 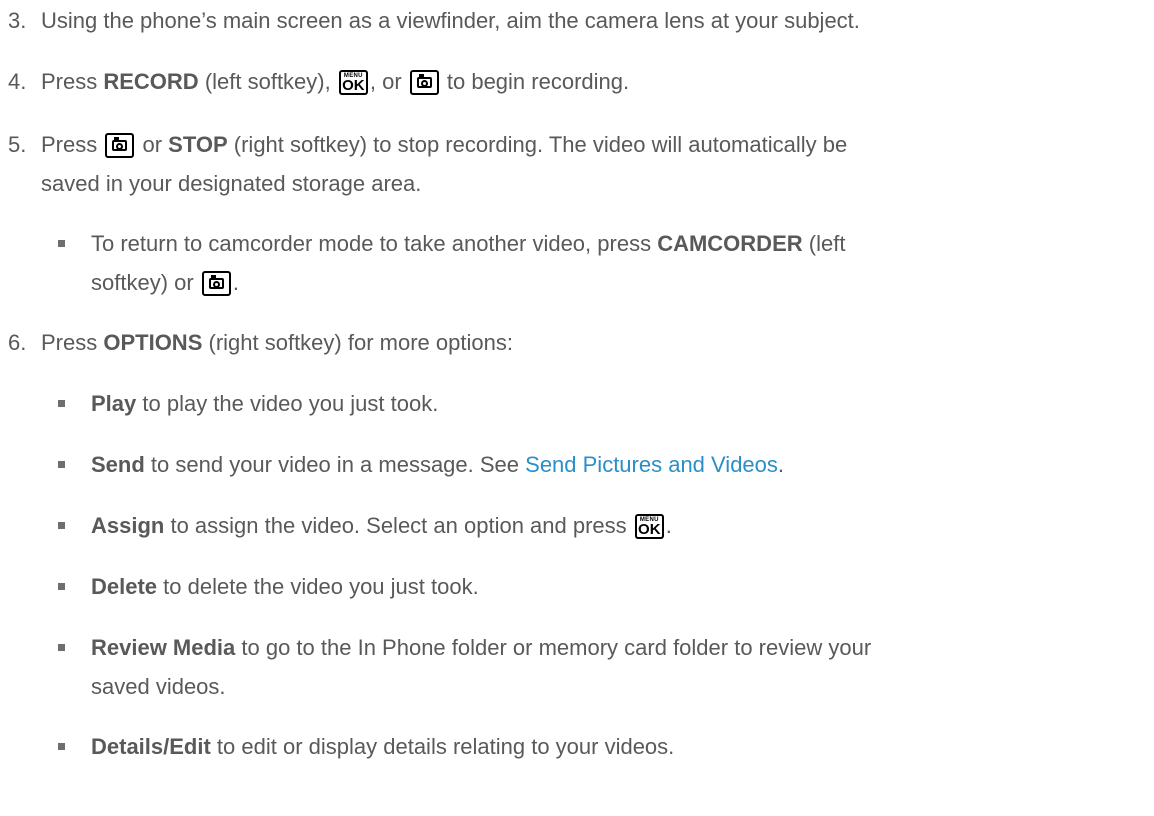 What do you see at coordinates (124, 586) in the screenshot?
I see `option-label: Delete` at bounding box center [124, 586].